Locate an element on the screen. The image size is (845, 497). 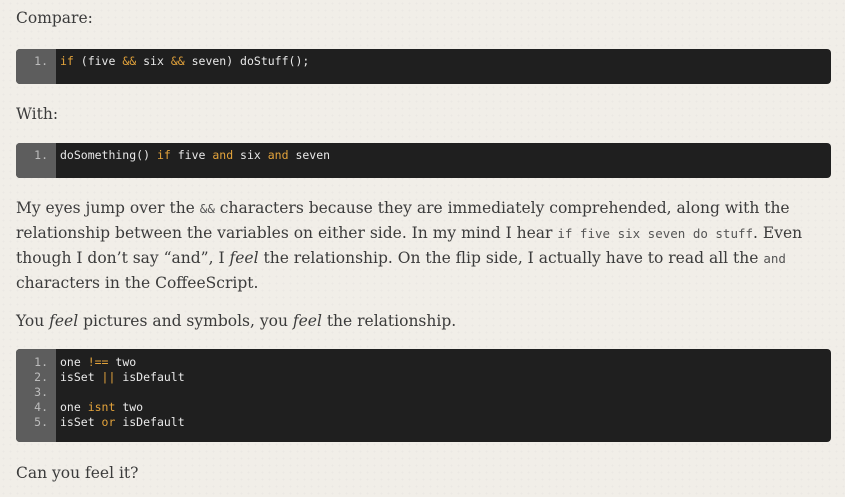
inline-code: and is located at coordinates (774, 258).